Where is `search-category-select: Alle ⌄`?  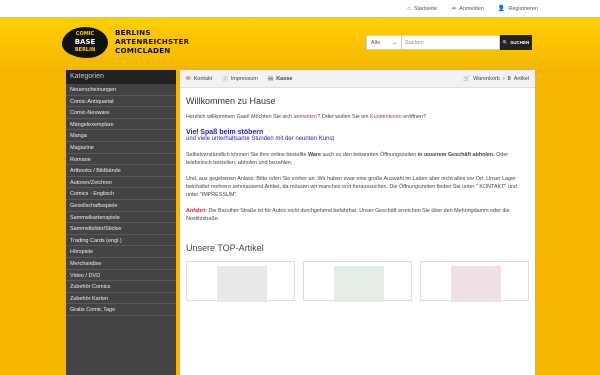
search-category-select: Alle ⌄ is located at coordinates (384, 42).